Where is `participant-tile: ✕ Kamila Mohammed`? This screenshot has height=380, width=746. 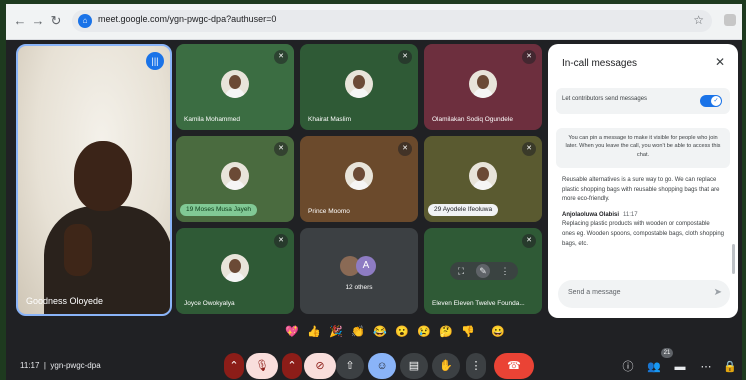
participant-tile: ✕ Kamila Mohammed is located at coordinates (235, 87).